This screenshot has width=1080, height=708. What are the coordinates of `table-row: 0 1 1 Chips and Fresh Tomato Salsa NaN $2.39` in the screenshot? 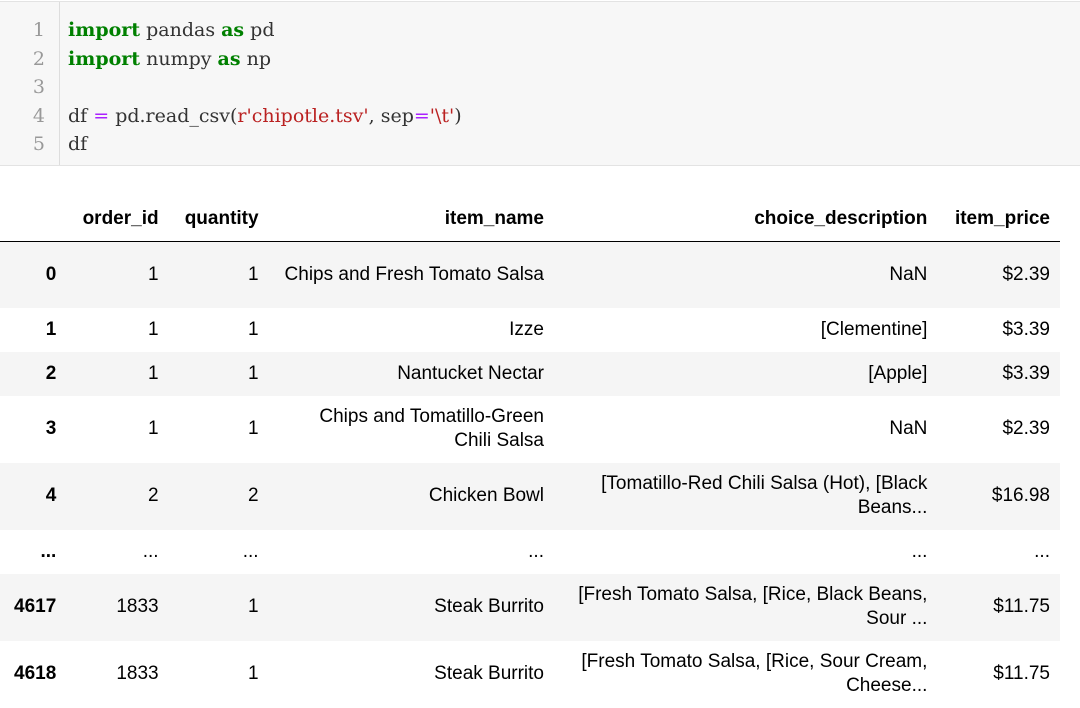 It's located at (530, 274).